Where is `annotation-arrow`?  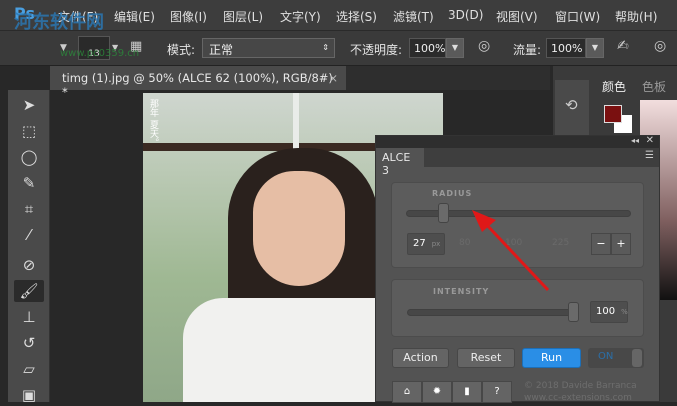 annotation-arrow is located at coordinates (511, 251).